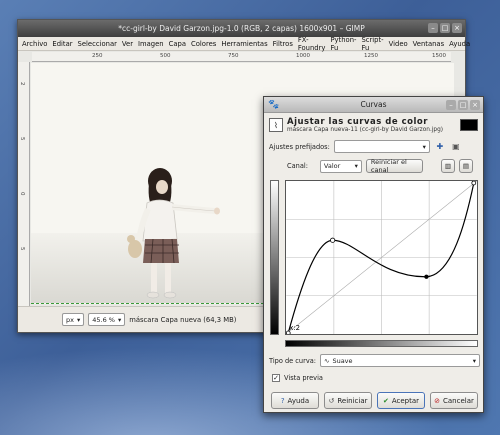  Describe the element at coordinates (381, 257) in the screenshot. I see `curve-graph: x:2` at that location.